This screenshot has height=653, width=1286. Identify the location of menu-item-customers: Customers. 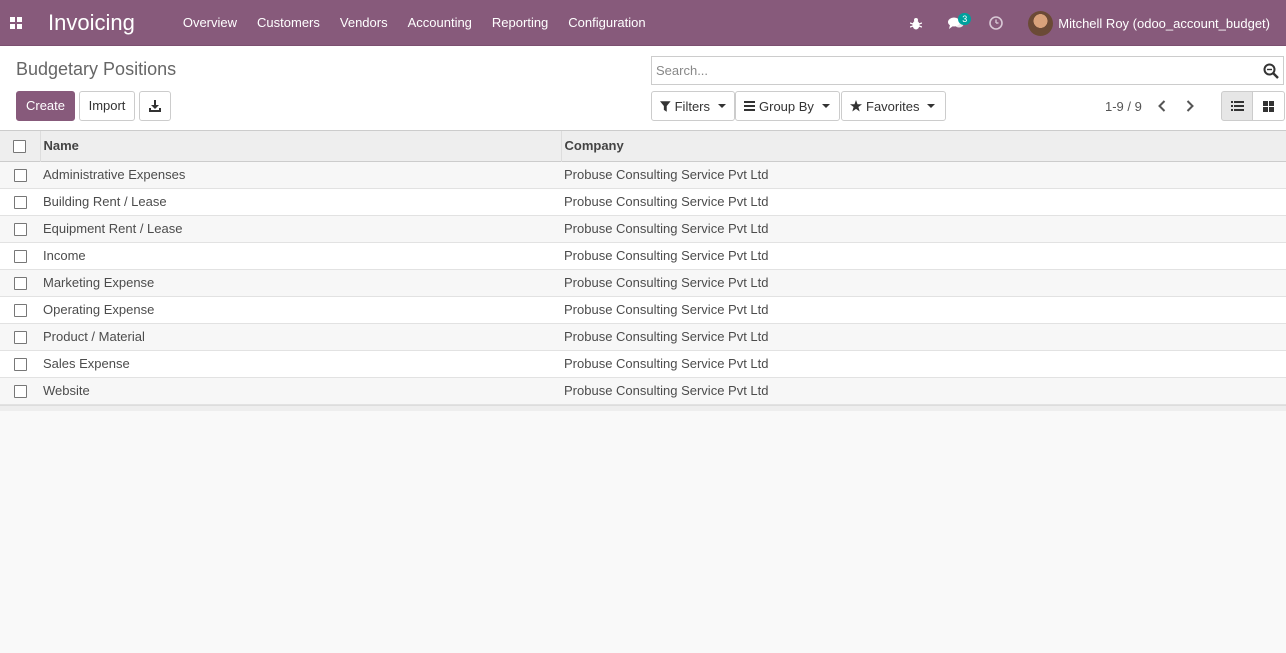
(288, 23).